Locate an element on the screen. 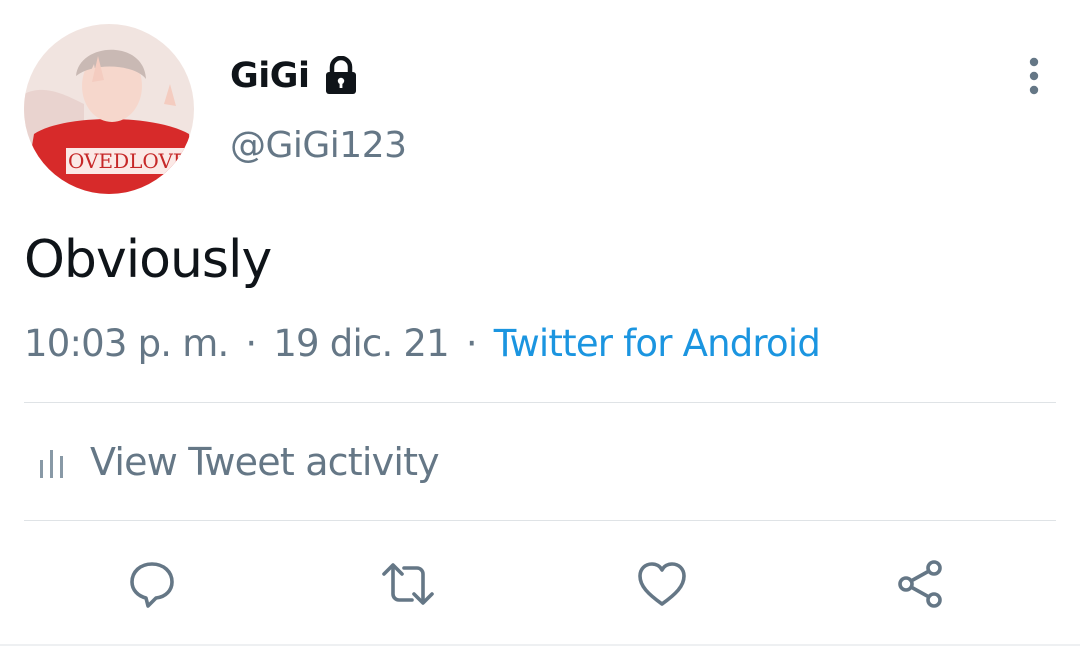  more-options-button is located at coordinates (1034, 76).